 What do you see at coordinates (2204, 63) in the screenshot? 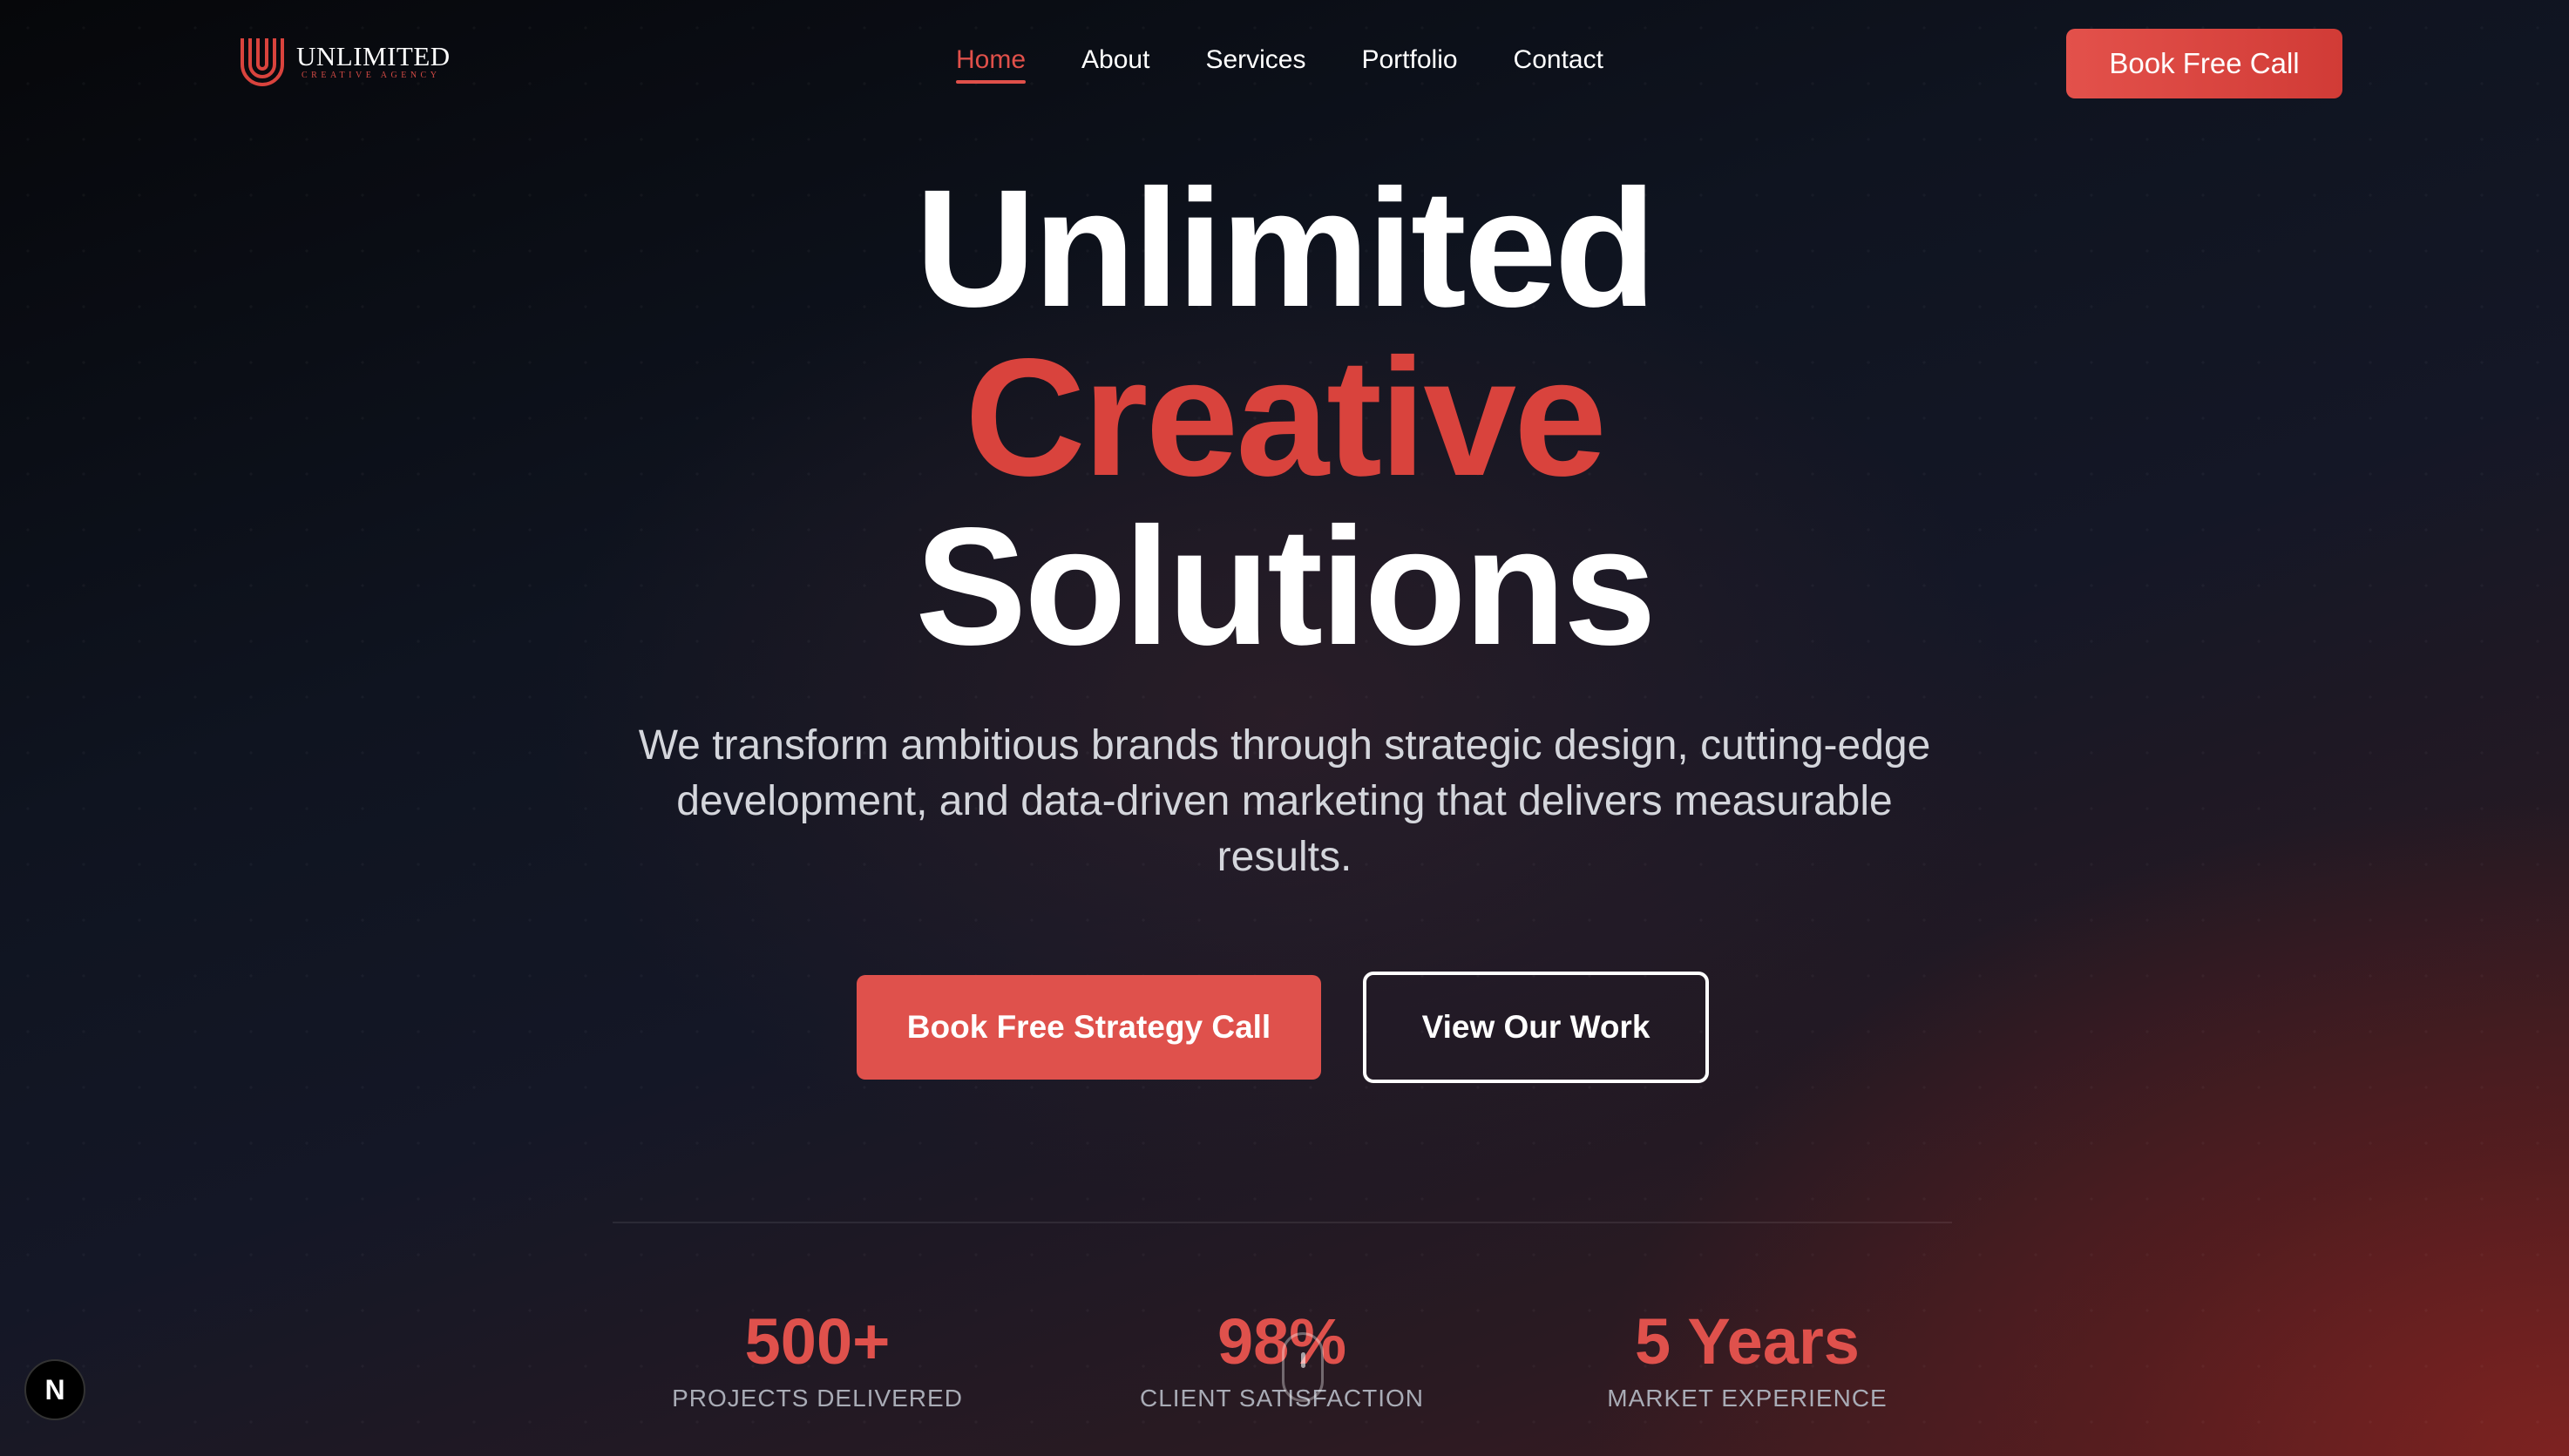
I see `book-free-call-button: Book Free Call` at bounding box center [2204, 63].